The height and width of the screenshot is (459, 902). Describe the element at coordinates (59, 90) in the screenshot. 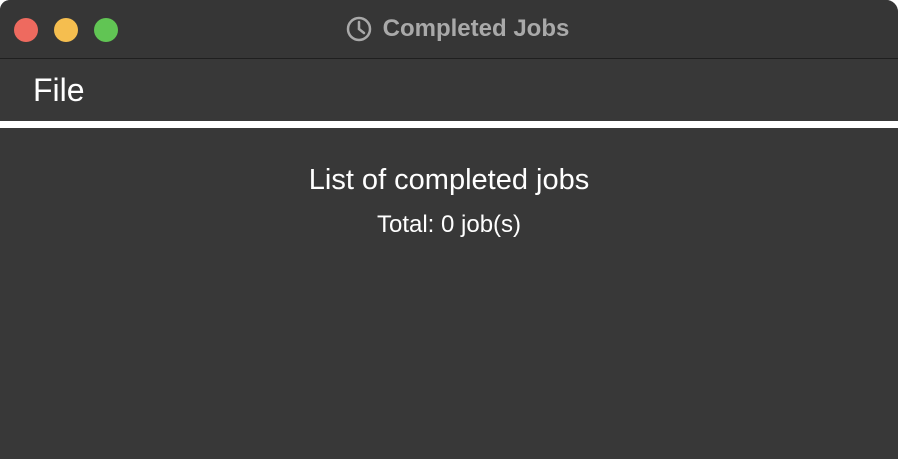

I see `menu-file: File` at that location.